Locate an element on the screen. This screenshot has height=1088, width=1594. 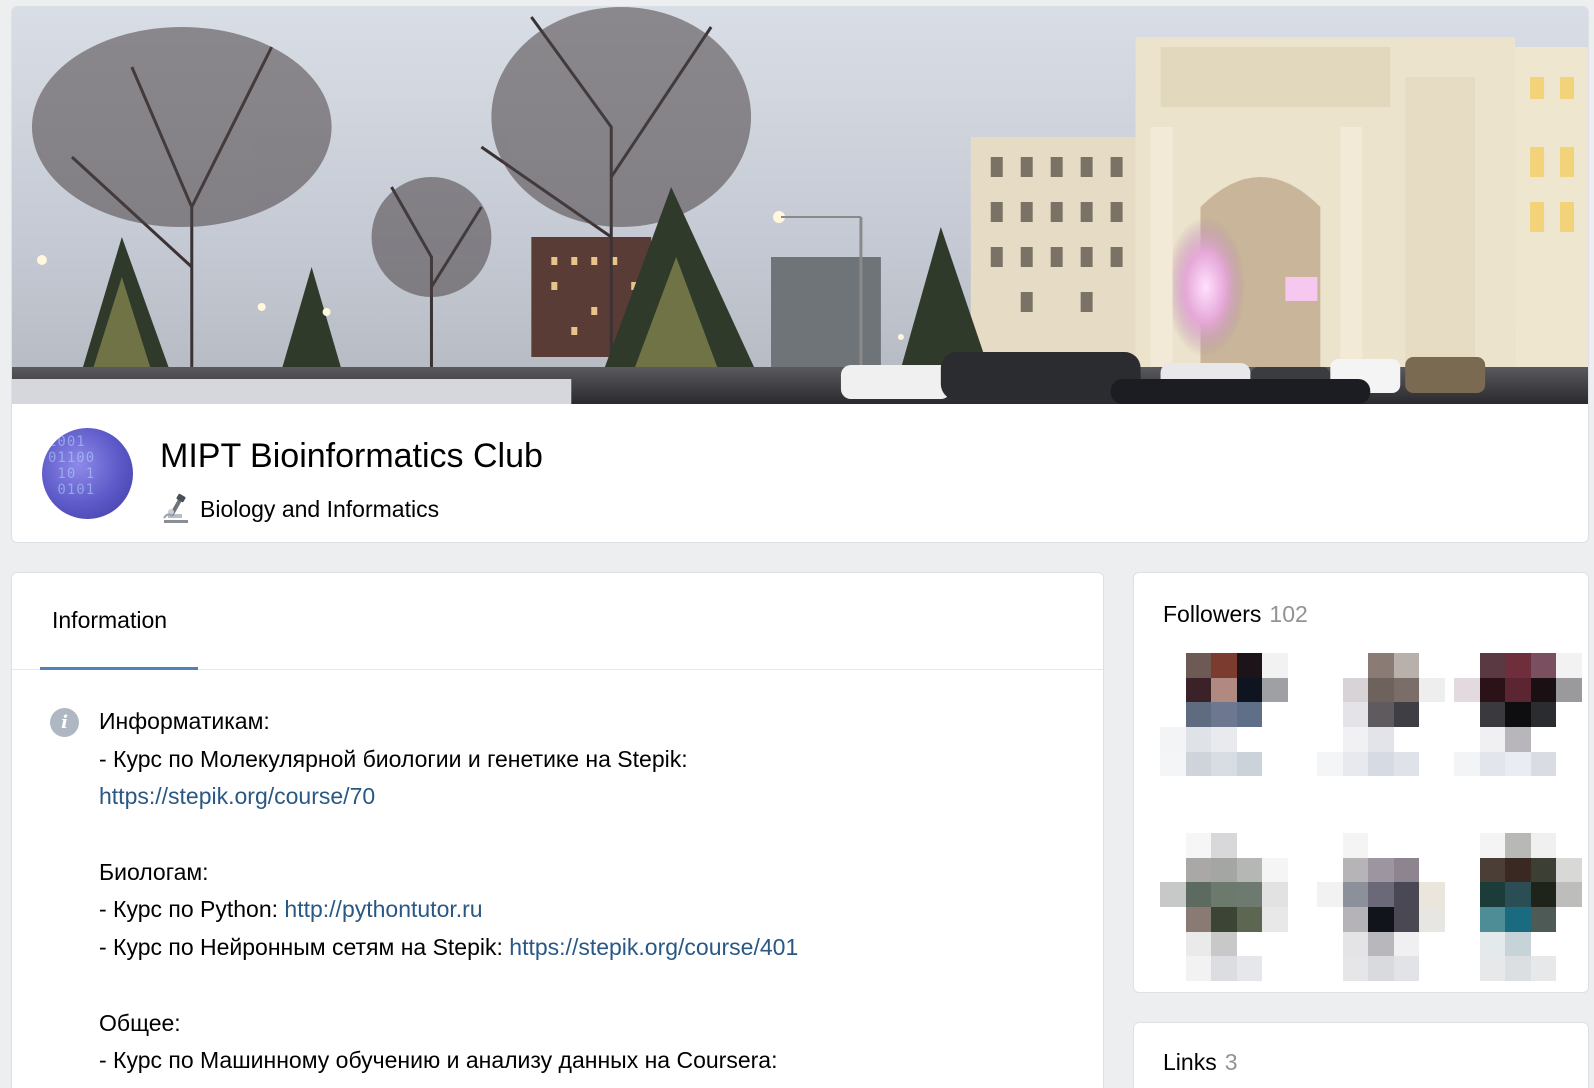
links-section: Links 3 is located at coordinates (1361, 1055).